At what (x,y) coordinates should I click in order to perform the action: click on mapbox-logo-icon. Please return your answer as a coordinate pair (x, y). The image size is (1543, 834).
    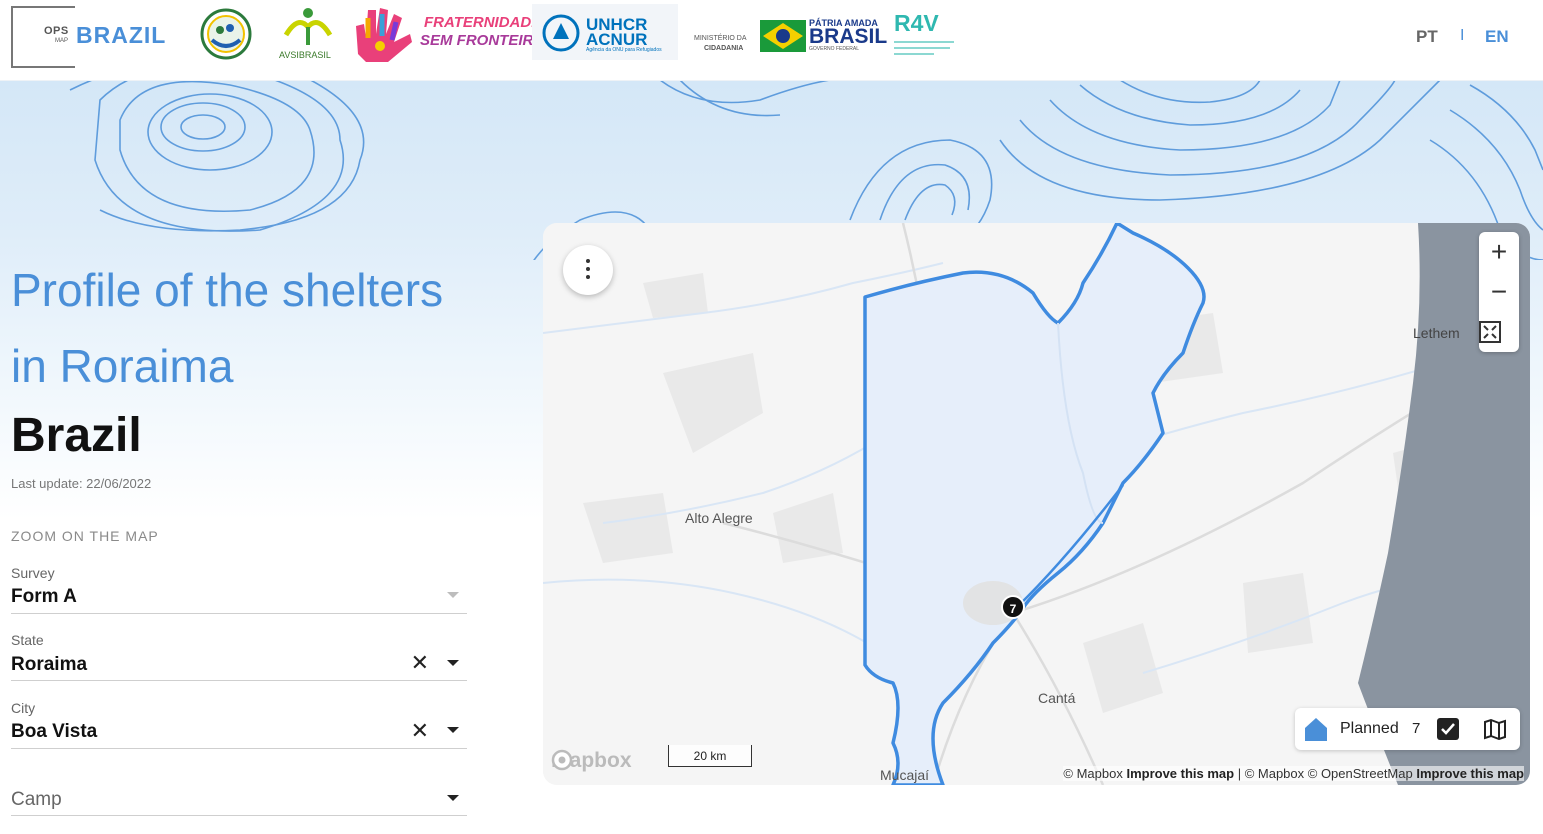
    Looking at the image, I should click on (562, 760).